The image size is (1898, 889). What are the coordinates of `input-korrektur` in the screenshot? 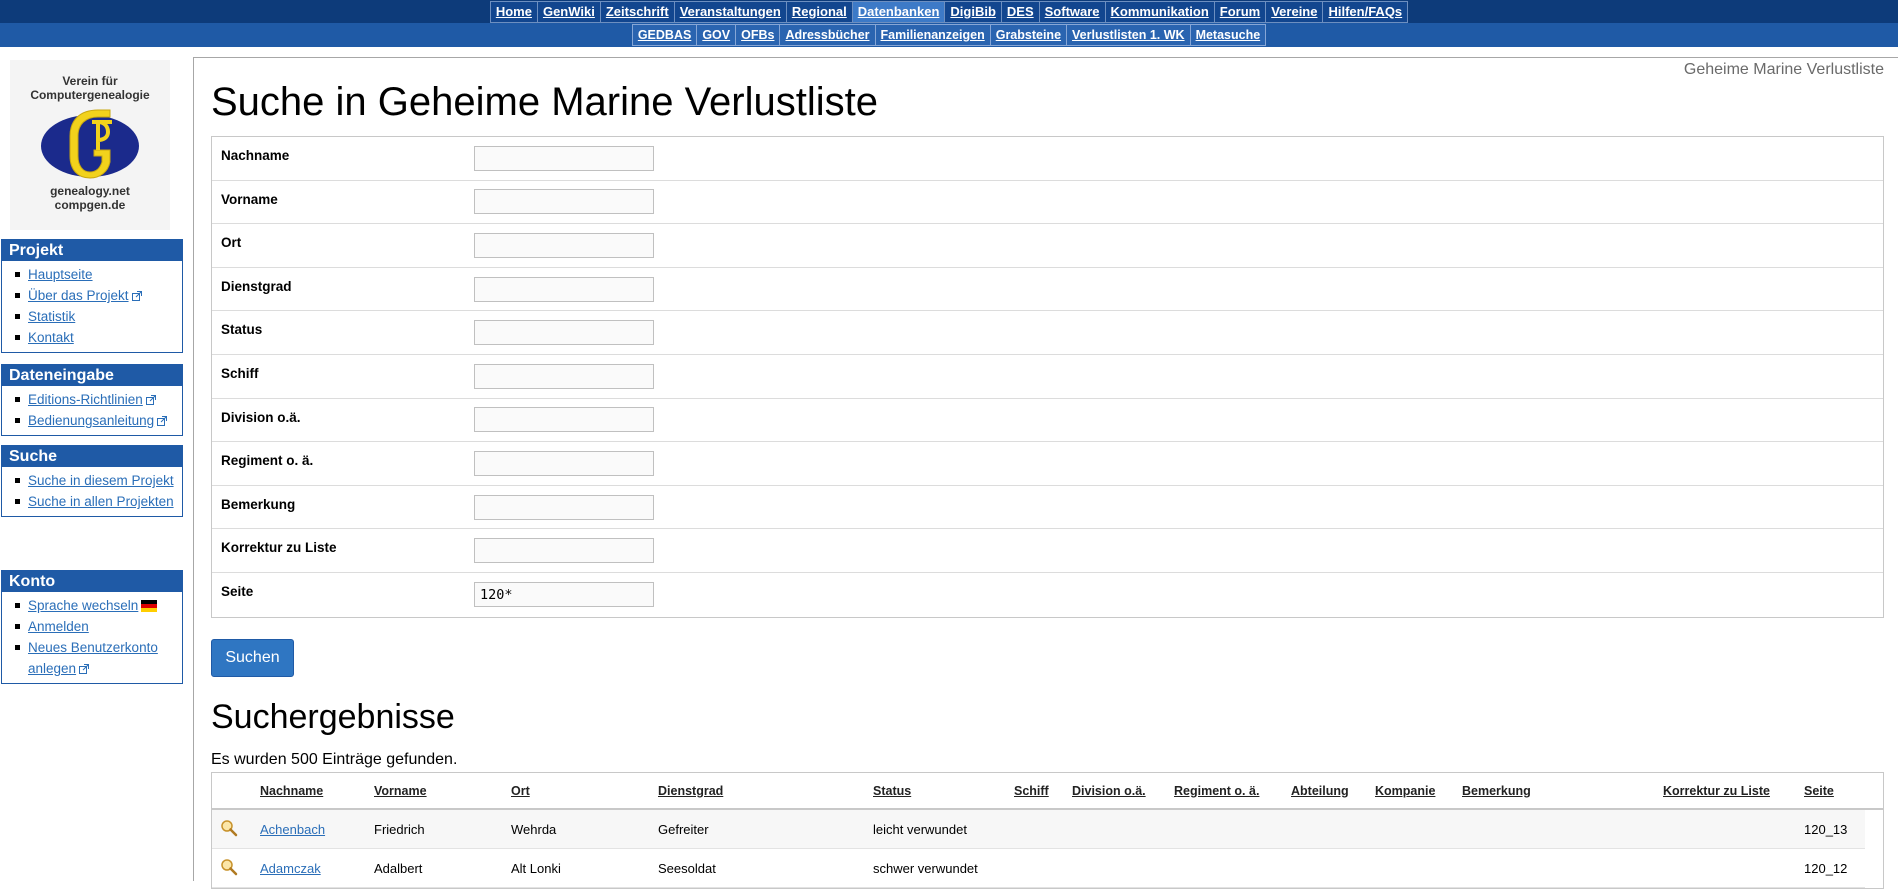 It's located at (564, 551).